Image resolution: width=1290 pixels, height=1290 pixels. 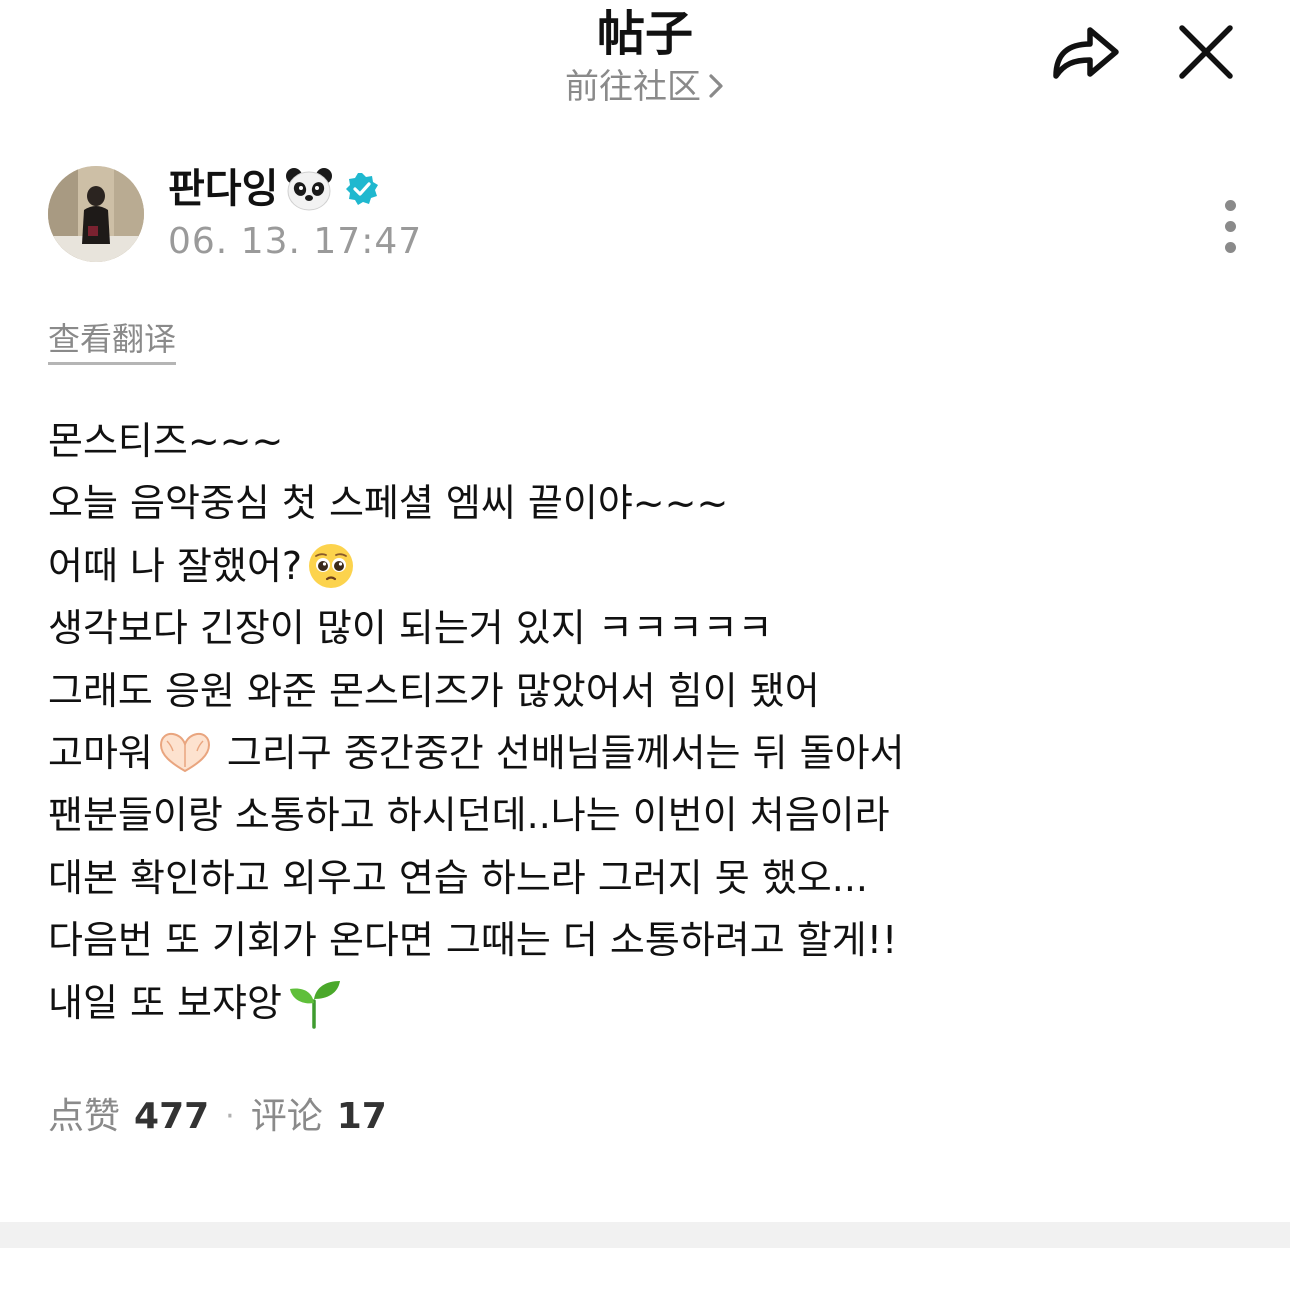 I want to click on post-line-text: 어때 나 잘했어?, so click(x=175, y=565).